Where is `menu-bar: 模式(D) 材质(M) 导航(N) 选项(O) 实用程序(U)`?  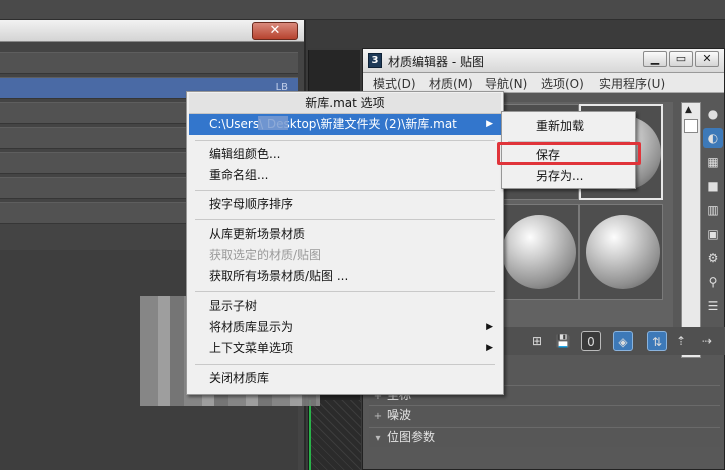 menu-bar: 模式(D) 材质(M) 导航(N) 选项(O) 实用程序(U) is located at coordinates (543, 83).